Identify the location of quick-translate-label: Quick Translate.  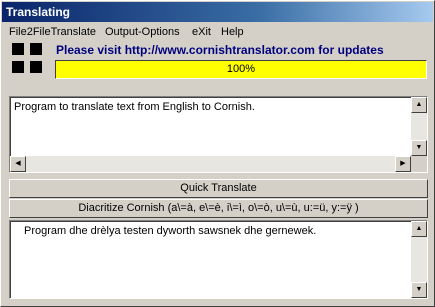
(218, 188).